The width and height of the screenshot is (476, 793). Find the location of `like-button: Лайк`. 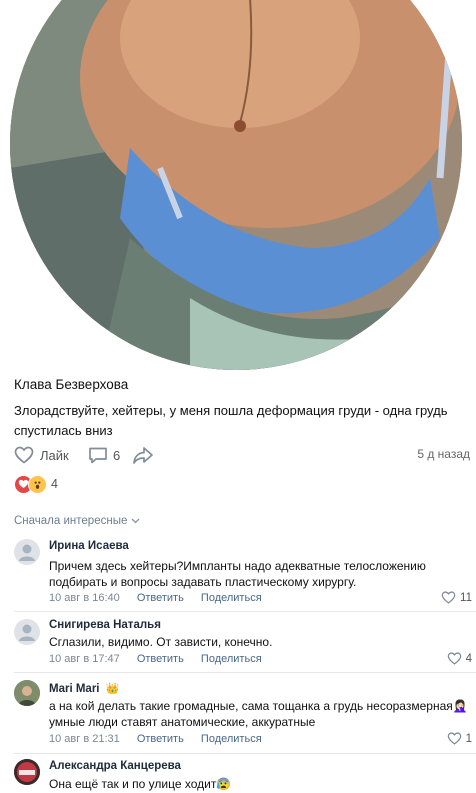

like-button: Лайк is located at coordinates (41, 455).